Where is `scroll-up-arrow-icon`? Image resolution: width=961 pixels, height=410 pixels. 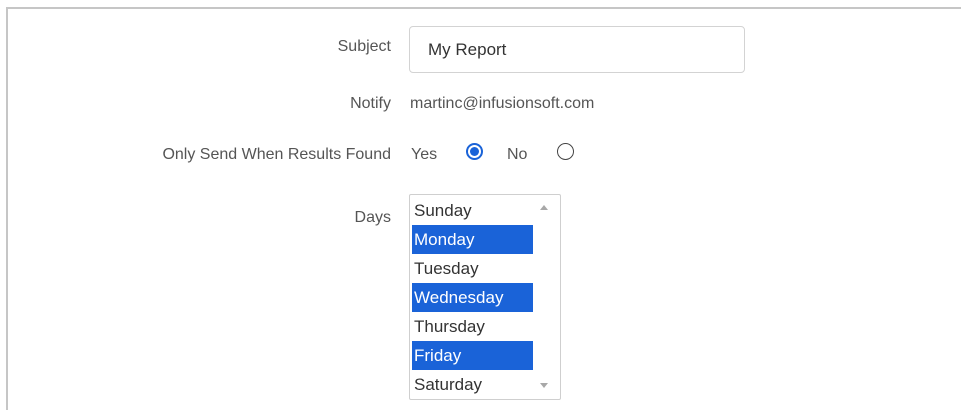 scroll-up-arrow-icon is located at coordinates (544, 207).